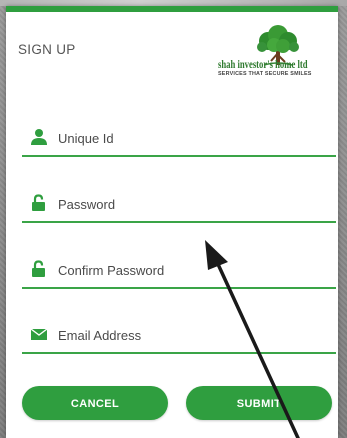 The height and width of the screenshot is (438, 347). Describe the element at coordinates (265, 74) in the screenshot. I see `logo-tagline: SERVICES THAT SECURE SMILES` at that location.